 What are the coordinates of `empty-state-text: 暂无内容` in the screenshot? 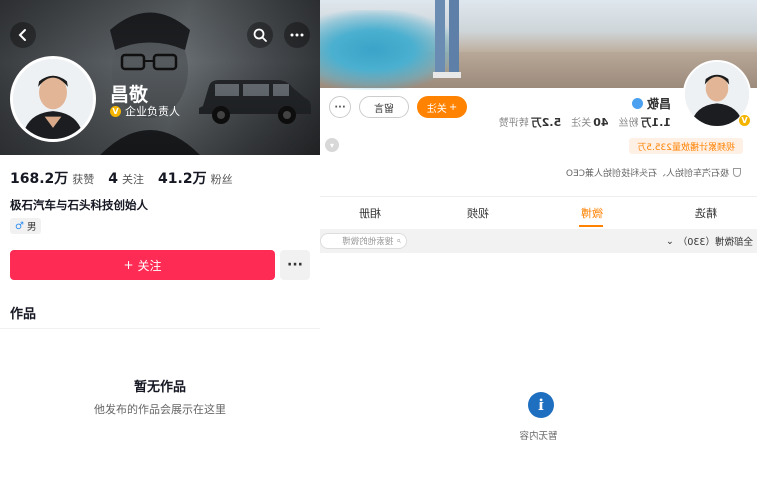 It's located at (538, 436).